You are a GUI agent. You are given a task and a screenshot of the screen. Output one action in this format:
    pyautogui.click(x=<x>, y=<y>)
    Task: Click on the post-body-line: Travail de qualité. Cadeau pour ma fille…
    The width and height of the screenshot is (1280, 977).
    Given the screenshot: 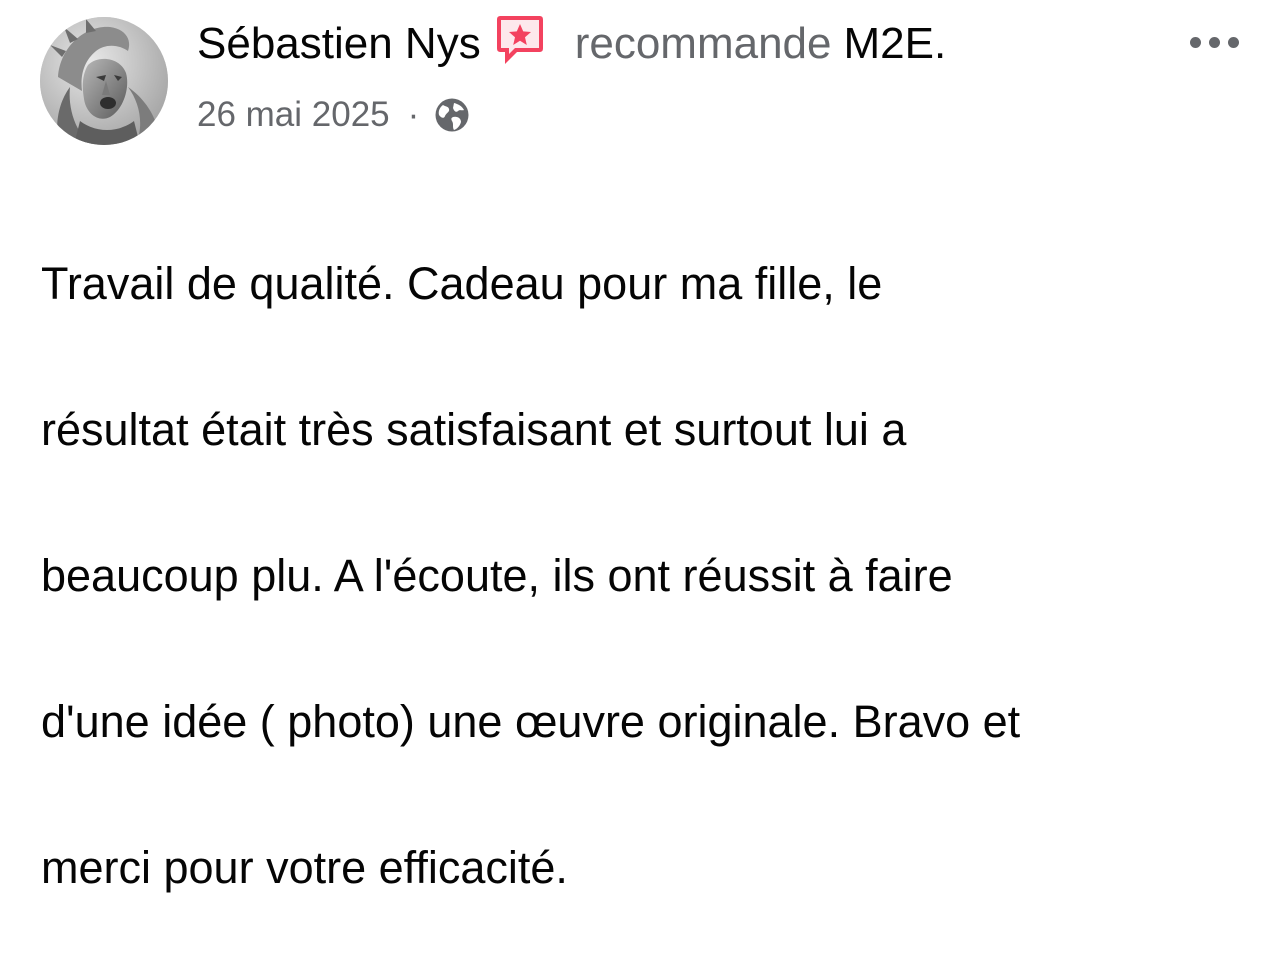 What is the action you would take?
    pyautogui.click(x=462, y=283)
    